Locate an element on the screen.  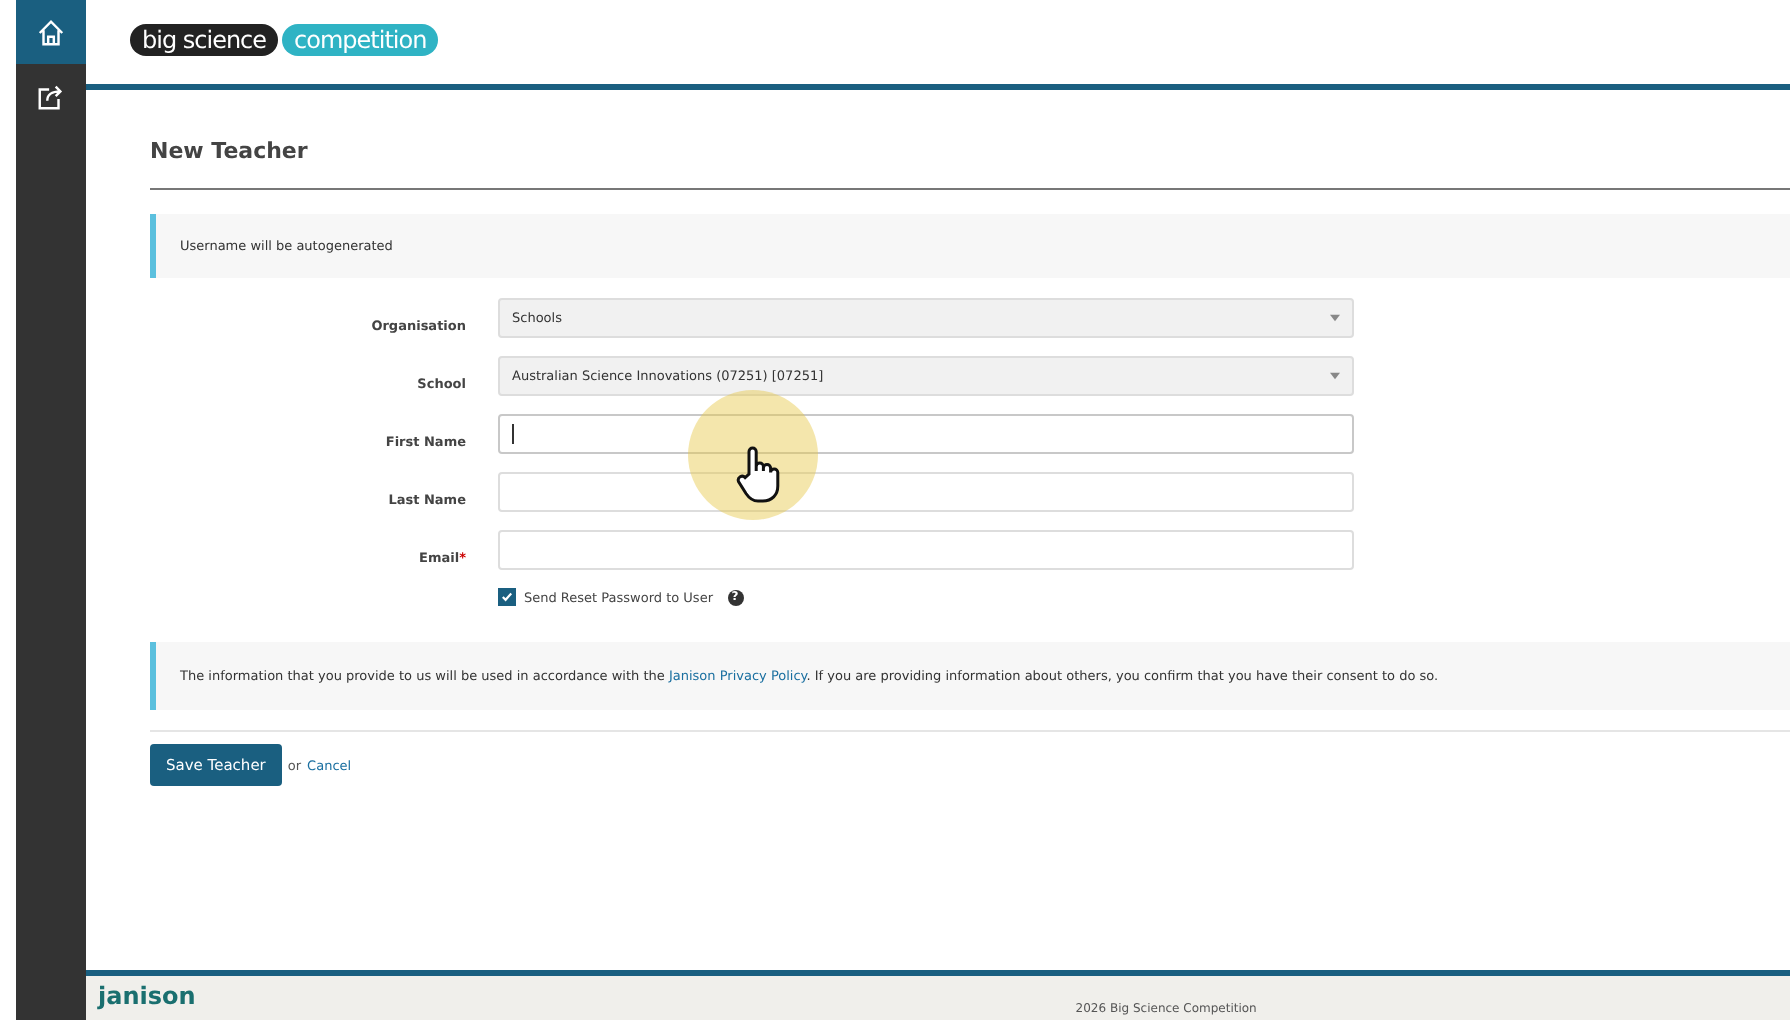
logo-text: big science is located at coordinates (204, 40).